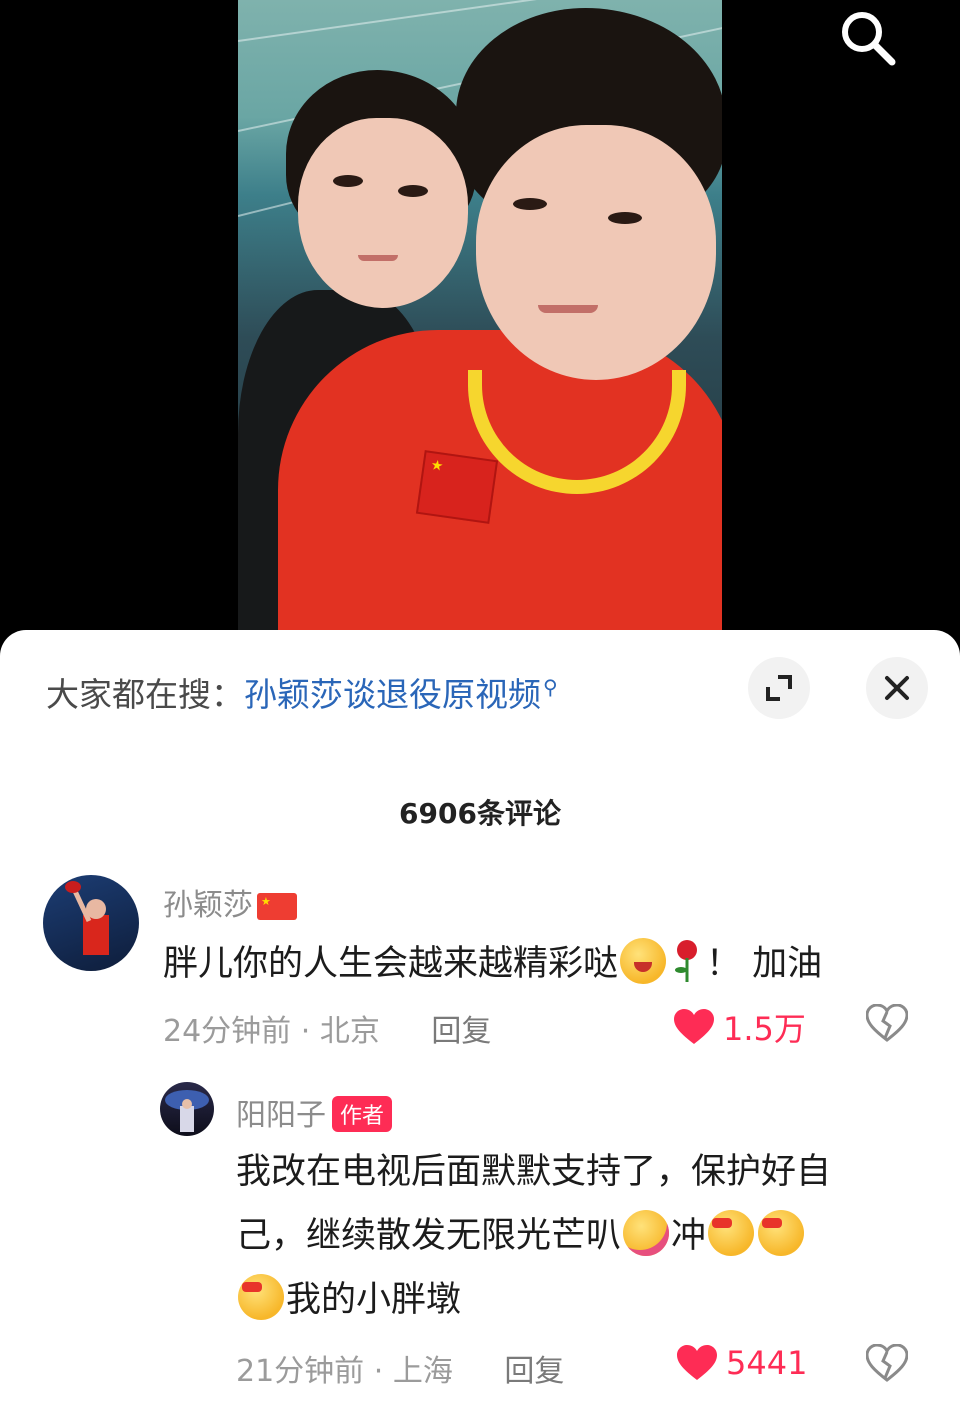 This screenshot has width=960, height=1428. What do you see at coordinates (281, 1115) in the screenshot?
I see `username-text: 阳阳子` at bounding box center [281, 1115].